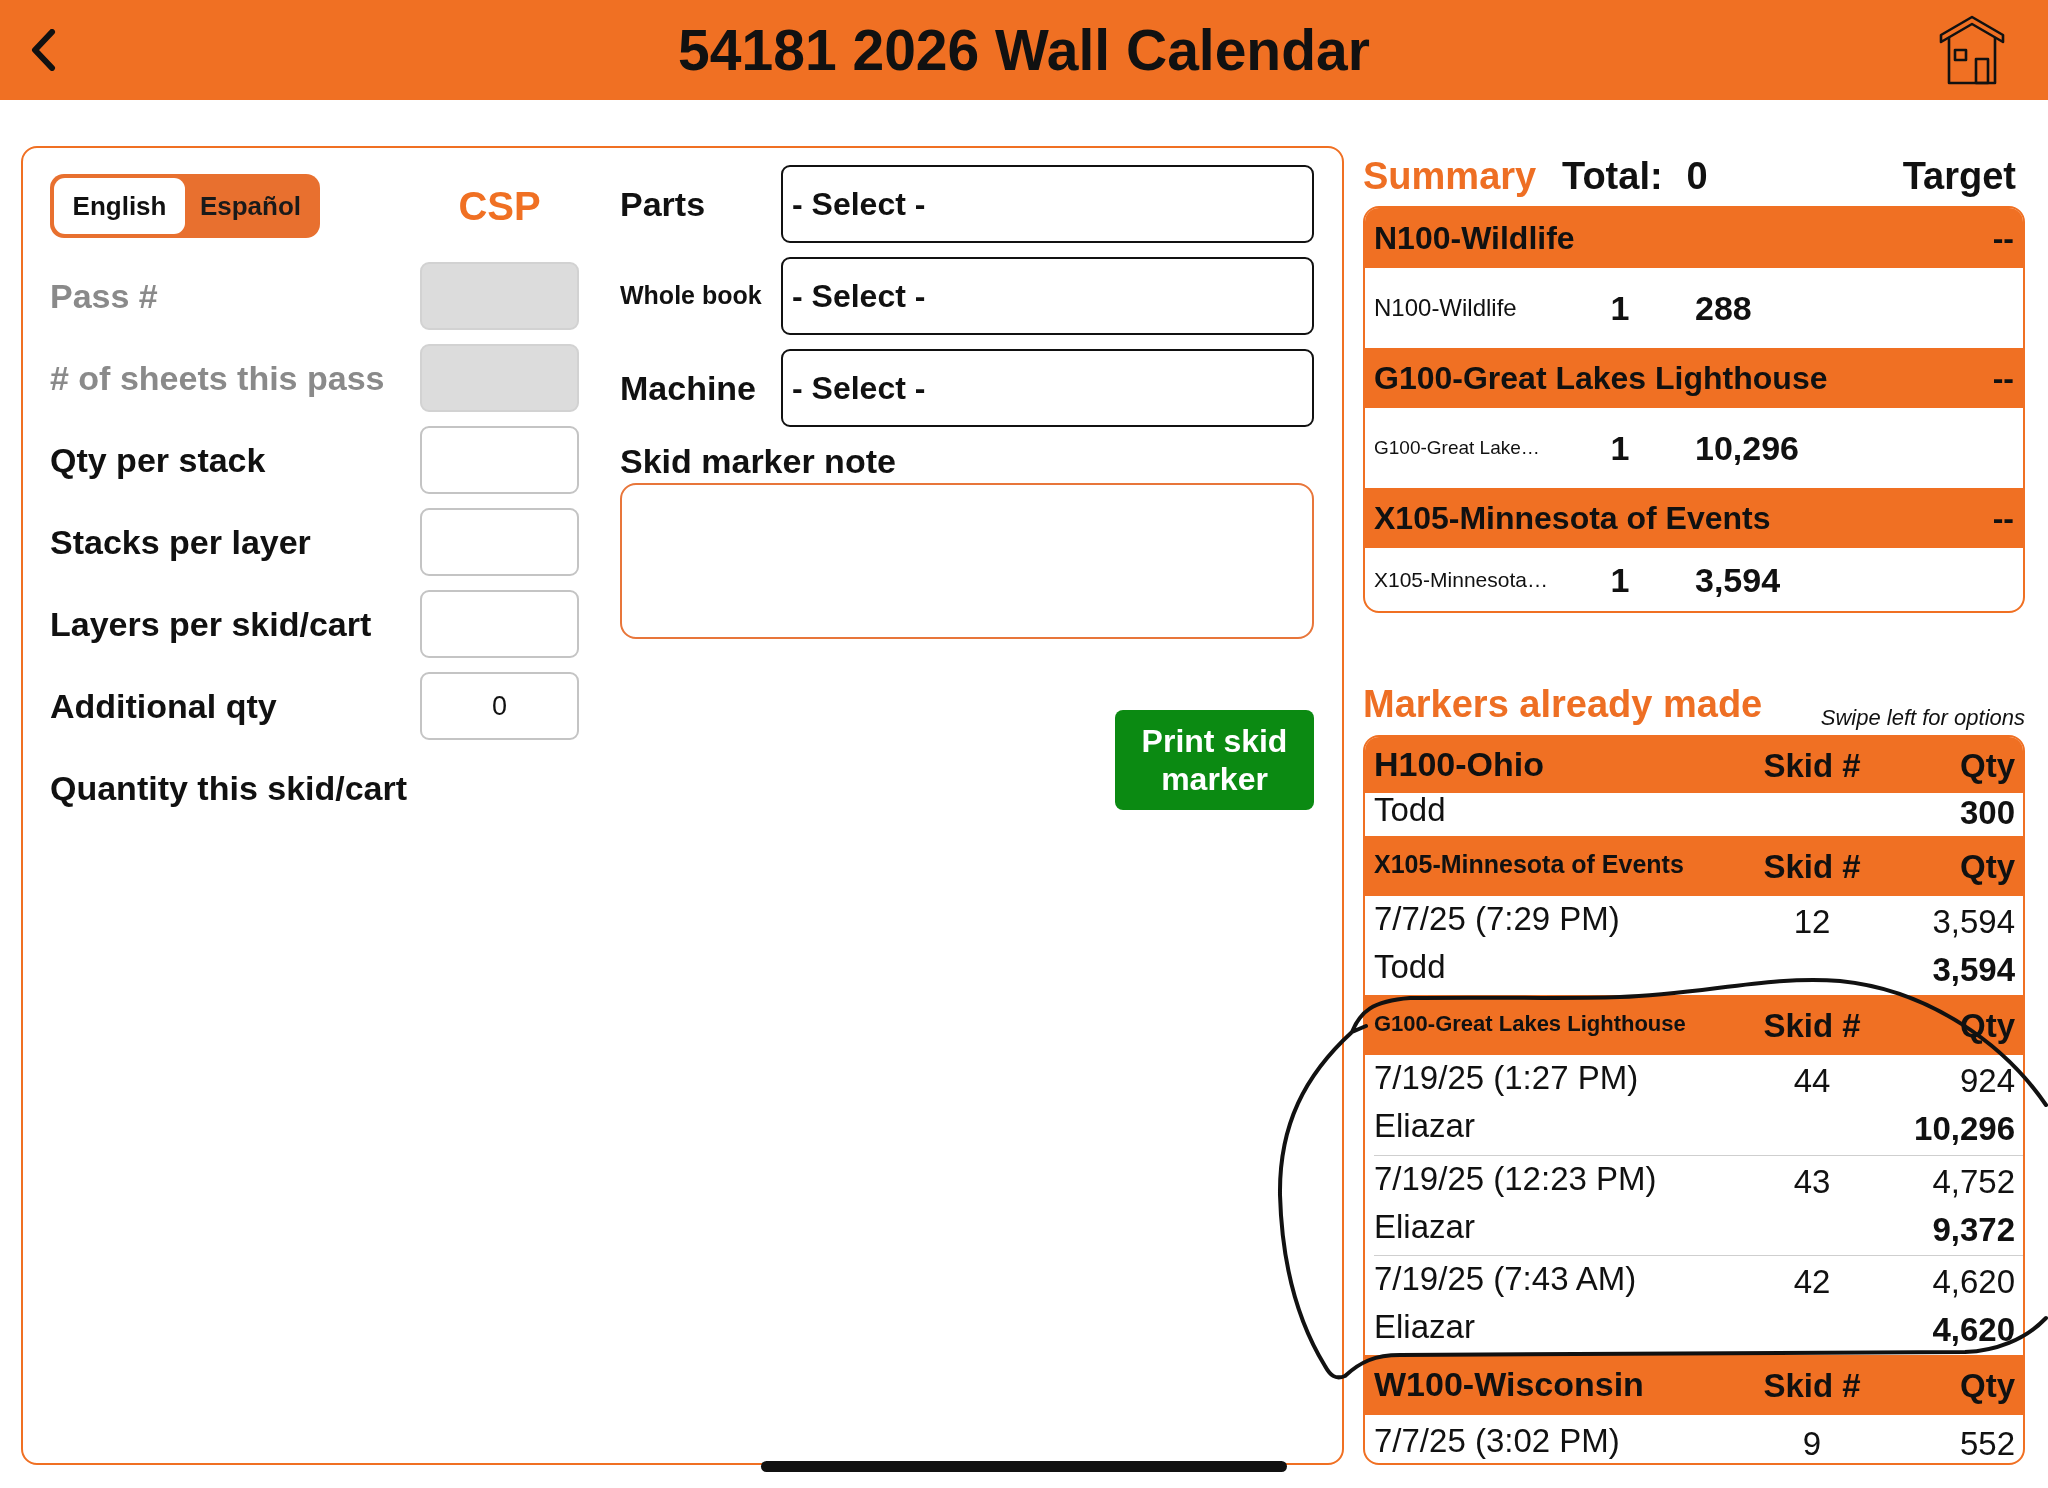  Describe the element at coordinates (1973, 1281) in the screenshot. I see `quantity: 4,620` at that location.